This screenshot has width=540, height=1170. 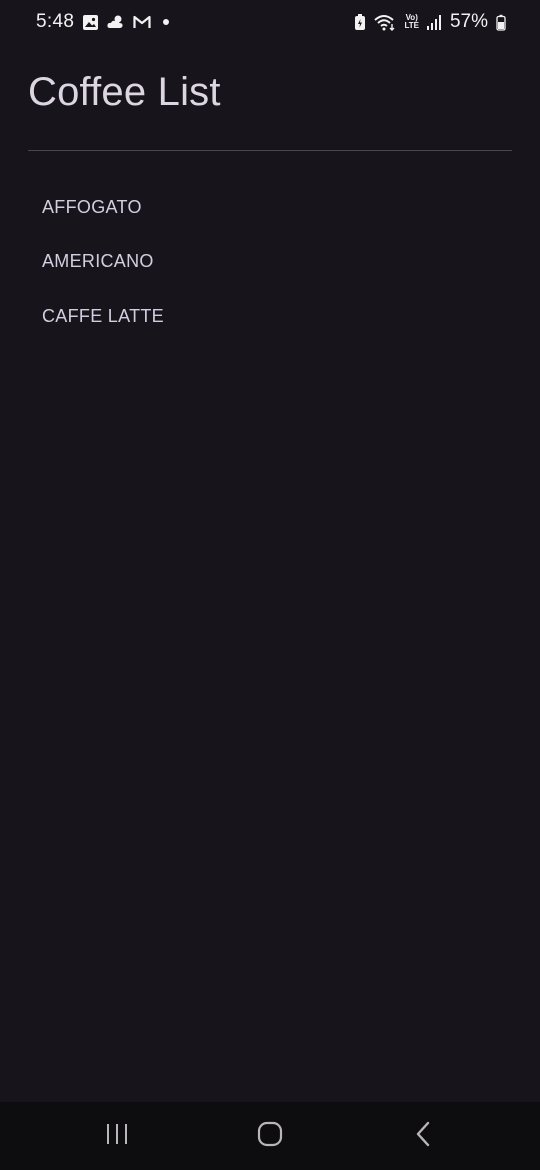 I want to click on wifi-icon, so click(x=385, y=22).